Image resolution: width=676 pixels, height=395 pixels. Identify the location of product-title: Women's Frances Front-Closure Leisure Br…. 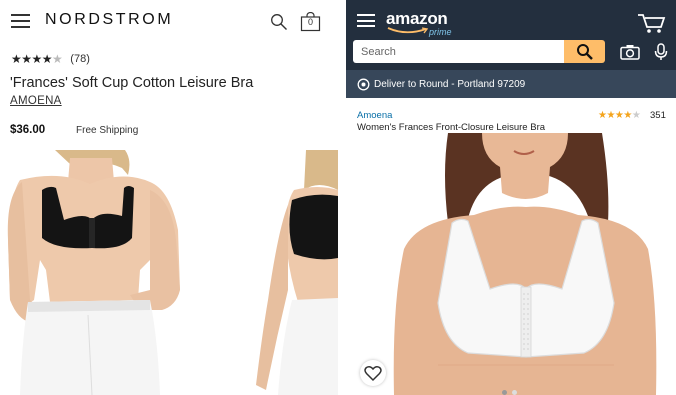
(451, 127).